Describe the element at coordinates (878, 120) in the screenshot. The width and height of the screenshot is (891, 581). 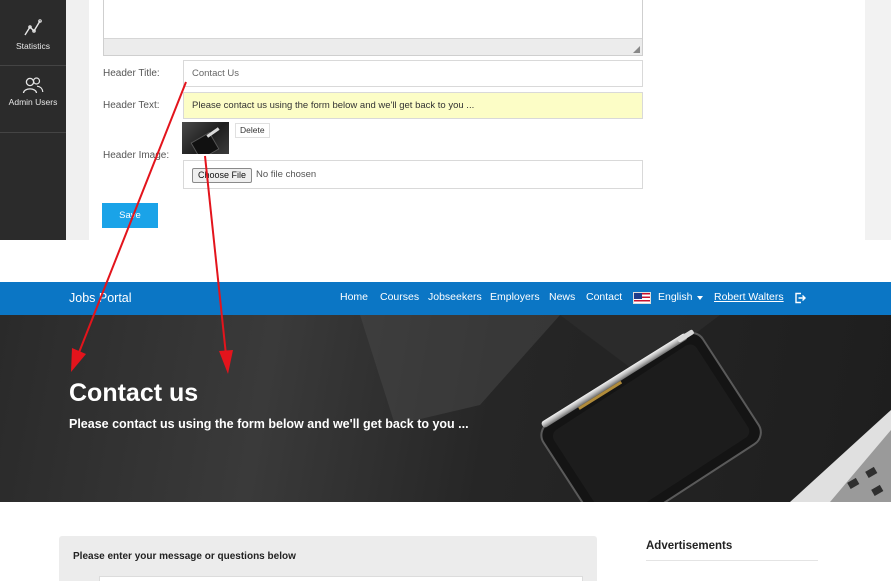
I see `admin-right-gutter` at that location.